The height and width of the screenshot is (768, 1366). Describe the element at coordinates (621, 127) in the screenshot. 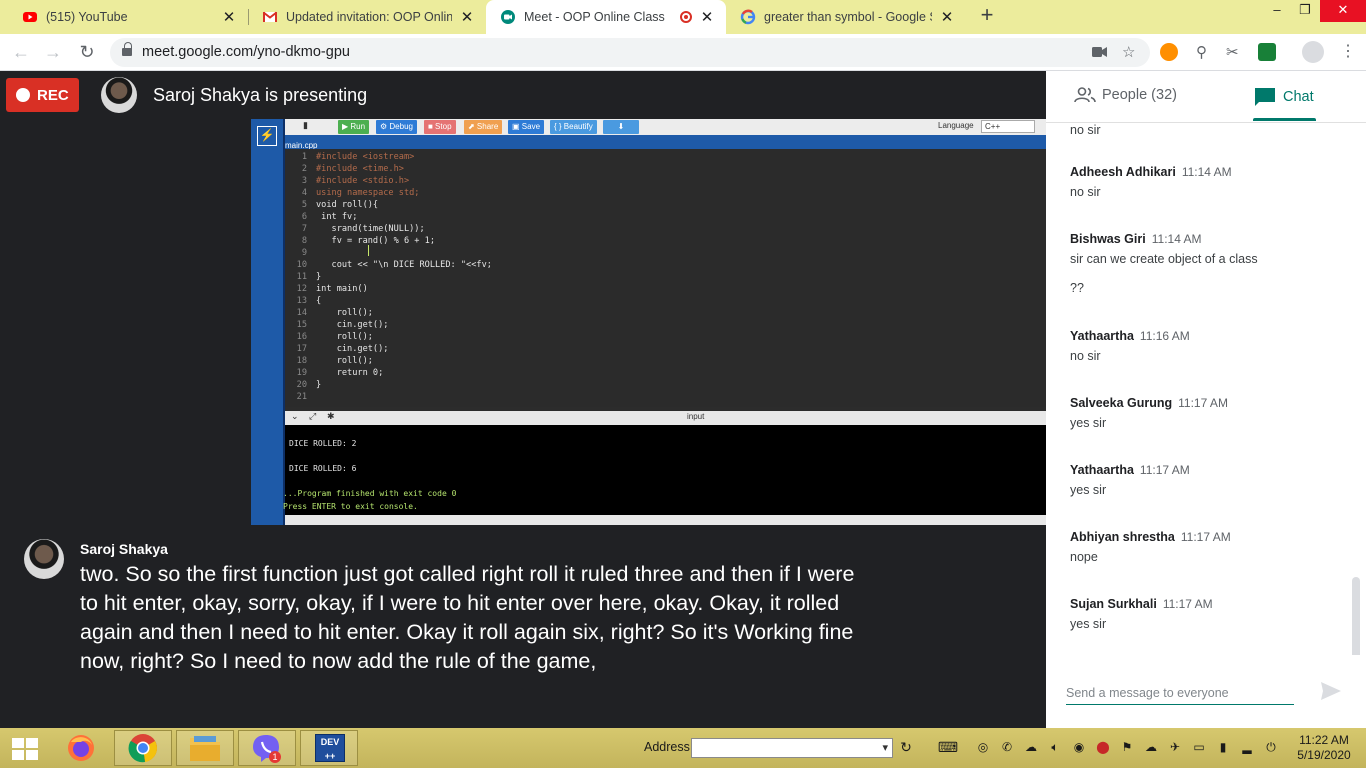

I see `ide-download-button: ⬇` at that location.